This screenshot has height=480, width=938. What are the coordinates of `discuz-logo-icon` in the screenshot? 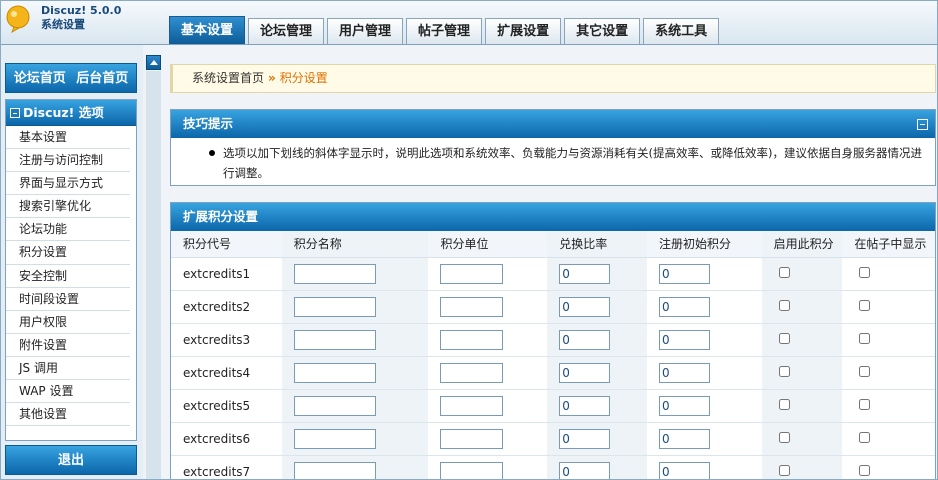 It's located at (18, 19).